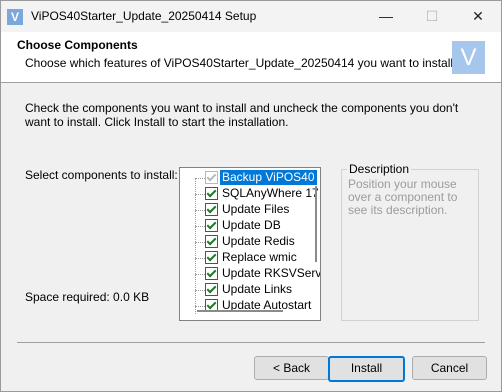 Image resolution: width=502 pixels, height=392 pixels. What do you see at coordinates (316, 224) in the screenshot?
I see `tree-vertical-scrollbar` at bounding box center [316, 224].